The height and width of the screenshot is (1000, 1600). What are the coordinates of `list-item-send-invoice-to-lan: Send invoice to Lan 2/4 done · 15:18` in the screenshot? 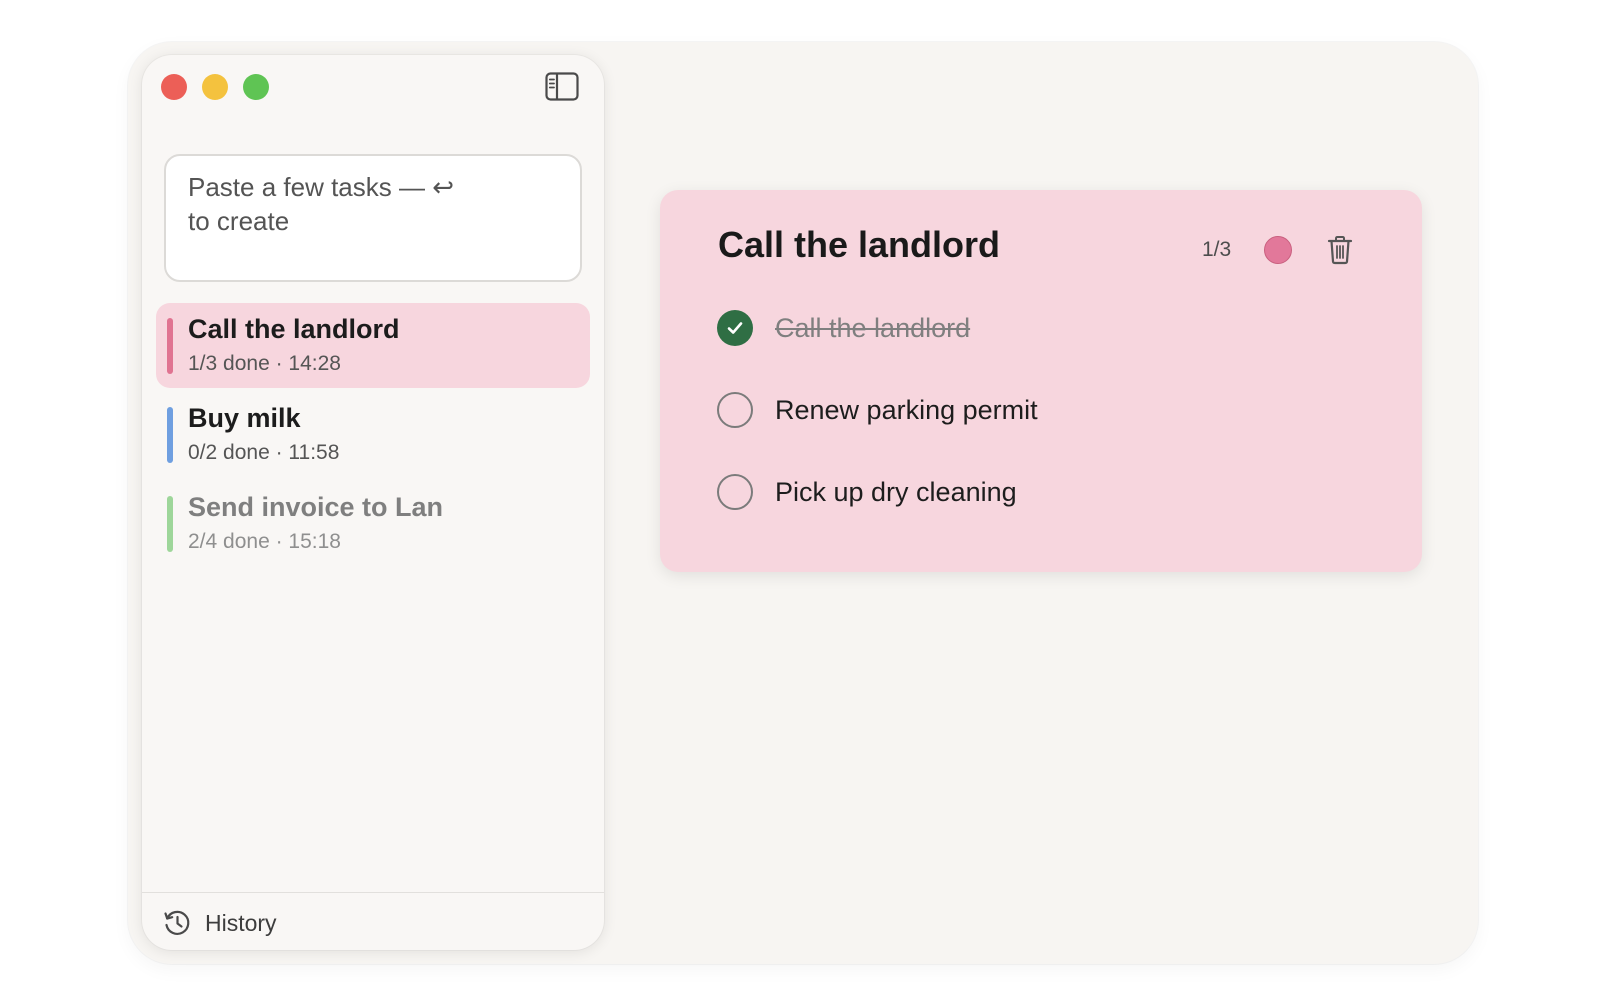 It's located at (373, 523).